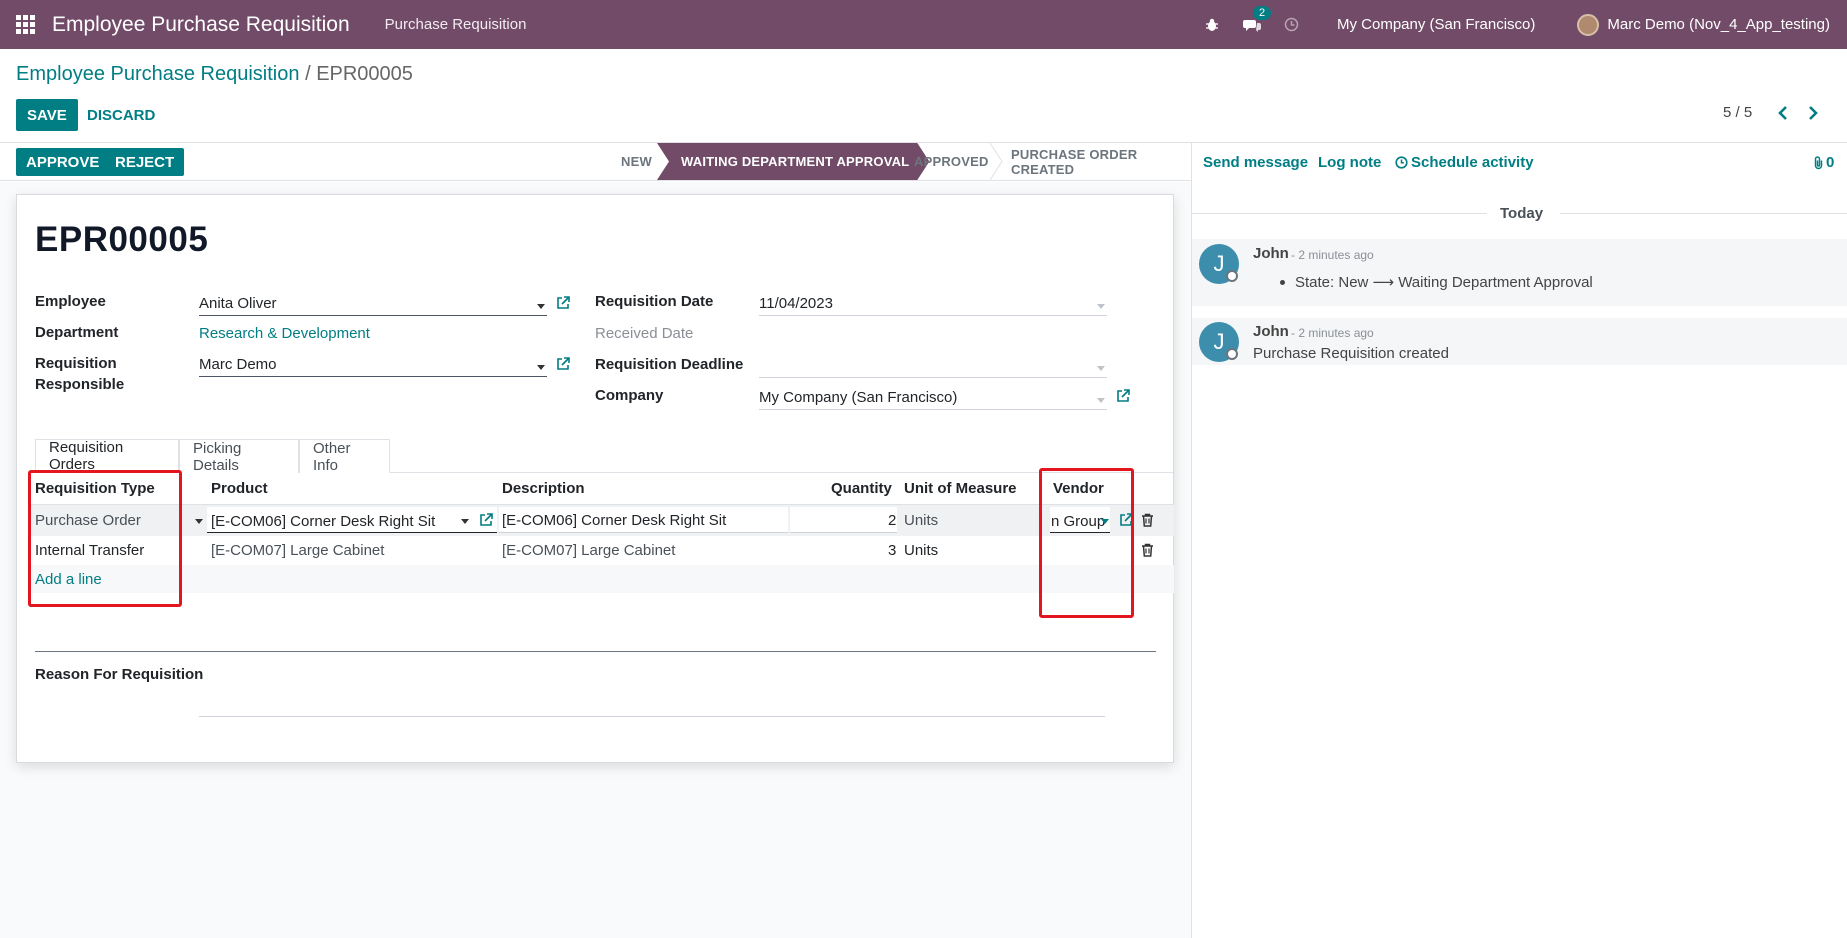 The image size is (1847, 938). I want to click on reason-for-requisition-field, so click(652, 716).